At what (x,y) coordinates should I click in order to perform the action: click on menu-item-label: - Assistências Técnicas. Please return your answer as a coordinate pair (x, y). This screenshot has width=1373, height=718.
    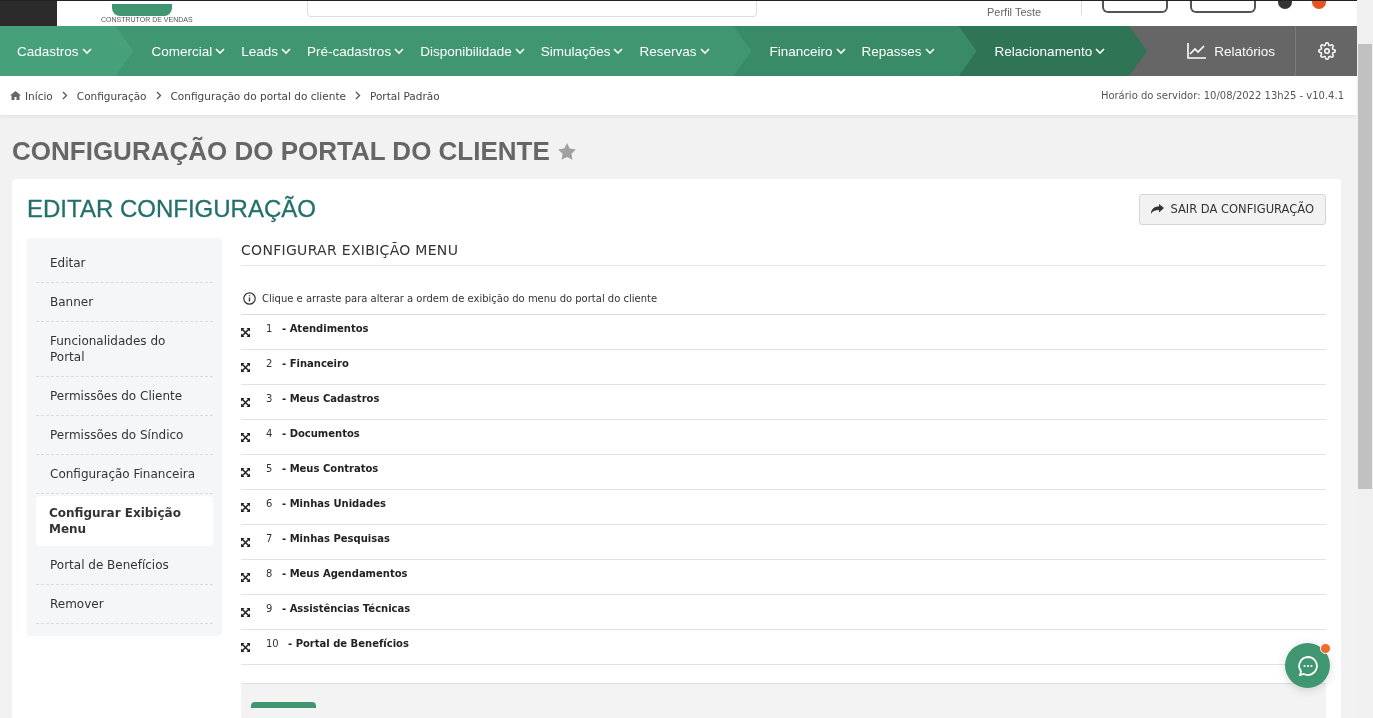
    Looking at the image, I should click on (346, 608).